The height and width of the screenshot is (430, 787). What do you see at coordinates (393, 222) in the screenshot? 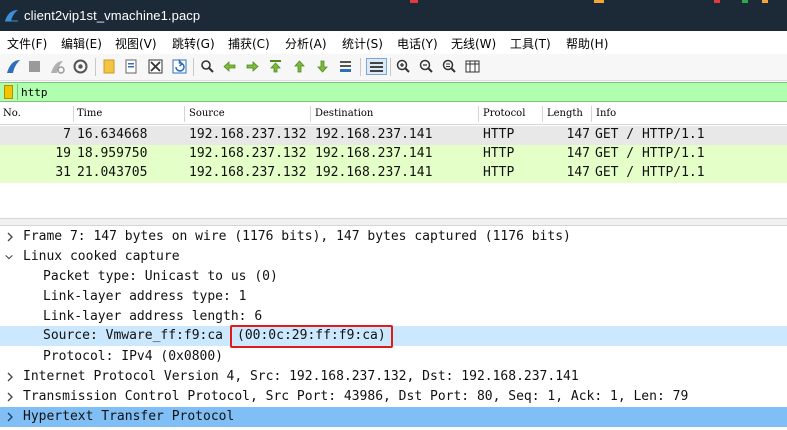
I see `pane-splitter` at bounding box center [393, 222].